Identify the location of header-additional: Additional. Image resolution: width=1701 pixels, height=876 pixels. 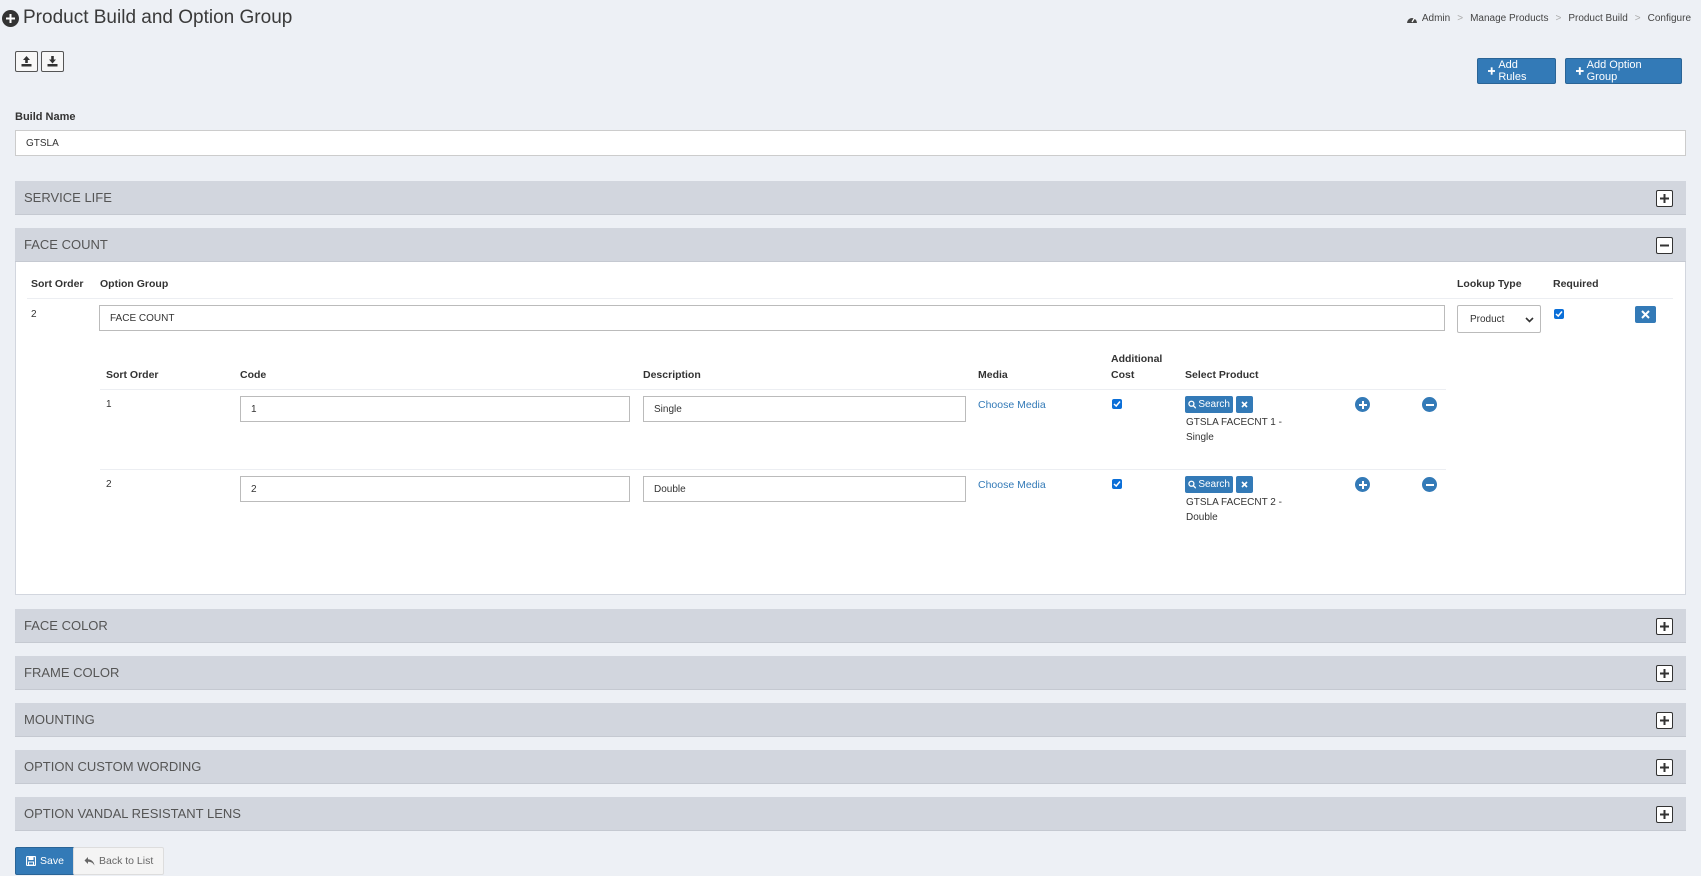
(1137, 359).